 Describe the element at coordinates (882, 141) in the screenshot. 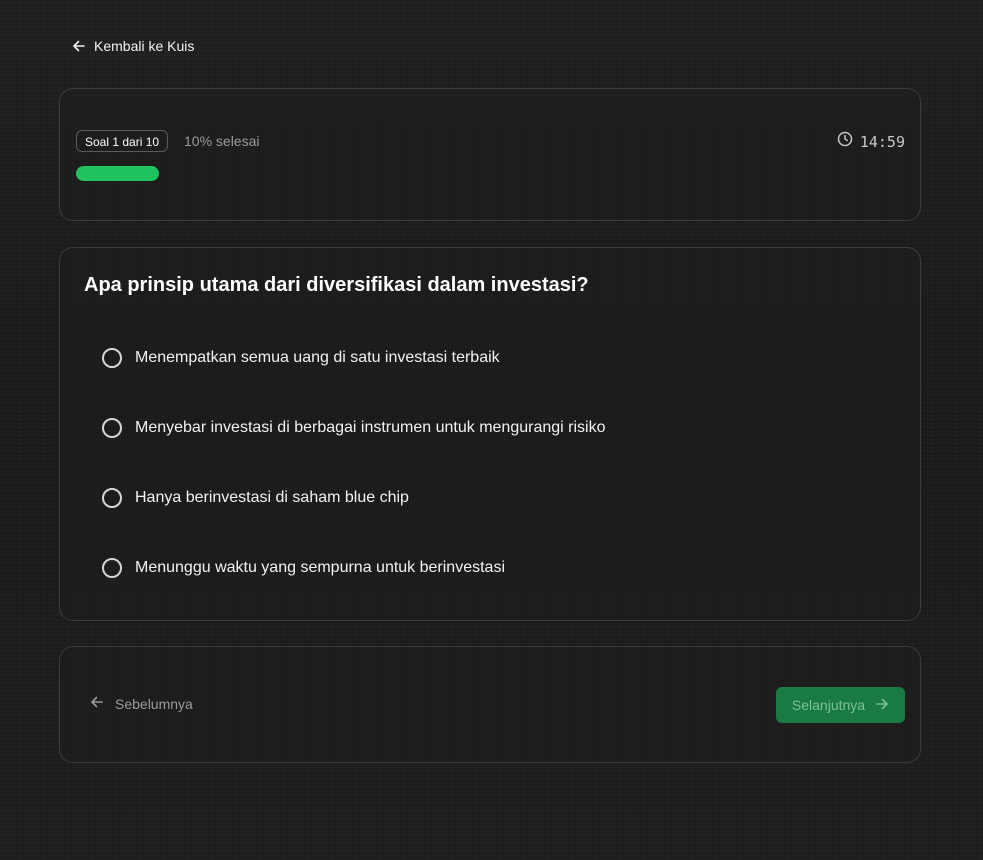

I see `timer-value: 14:59` at that location.